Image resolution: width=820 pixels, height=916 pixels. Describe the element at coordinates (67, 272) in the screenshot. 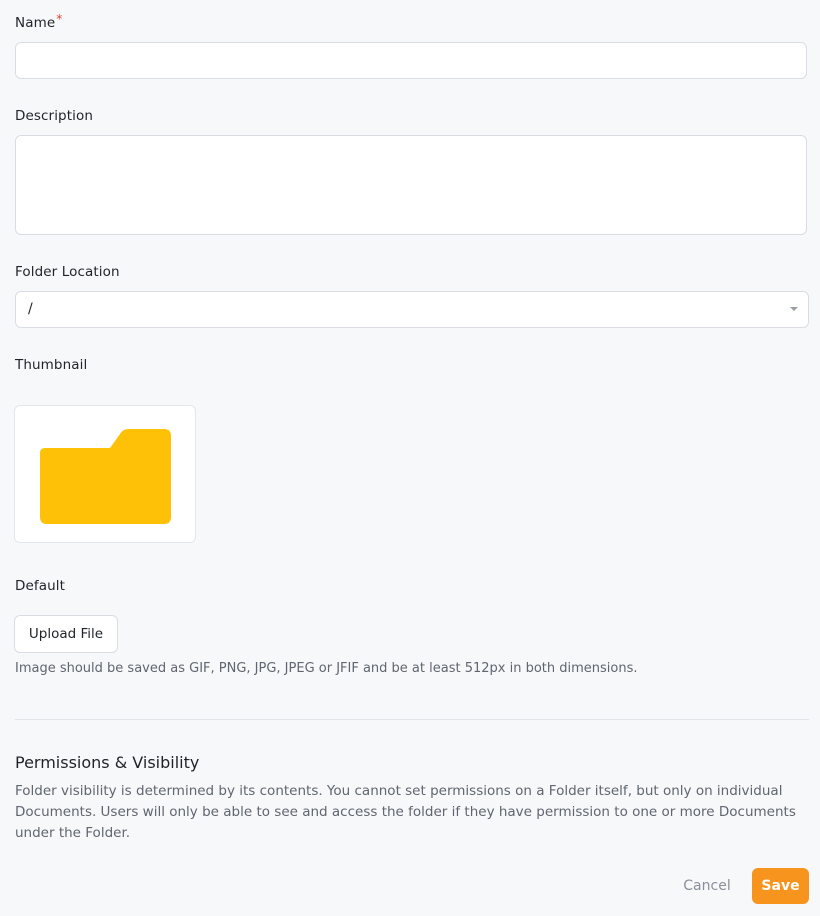

I see `folder-location-label: Folder Location` at that location.